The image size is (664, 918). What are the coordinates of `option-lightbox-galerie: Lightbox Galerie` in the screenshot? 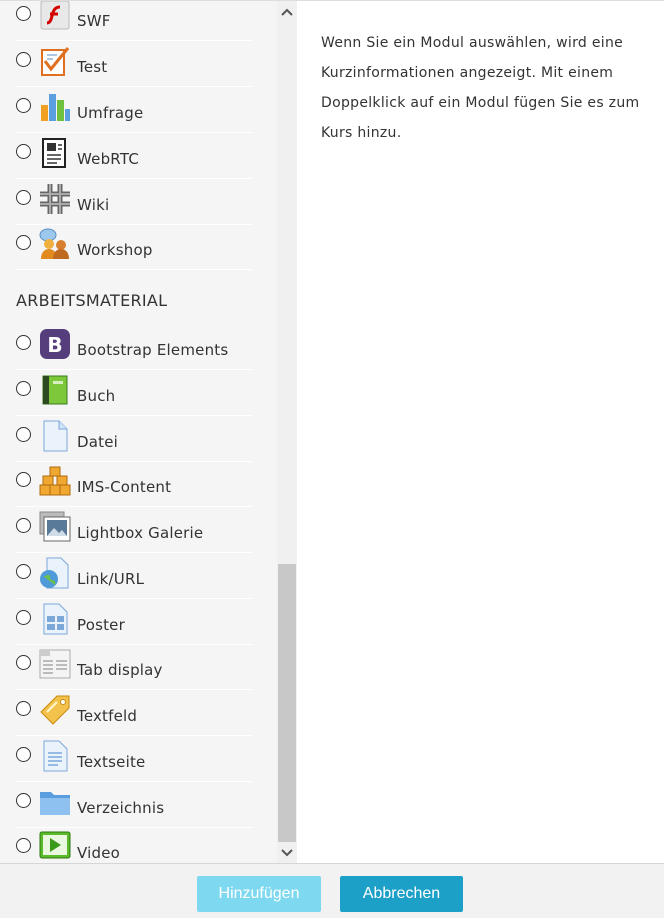 It's located at (134, 530).